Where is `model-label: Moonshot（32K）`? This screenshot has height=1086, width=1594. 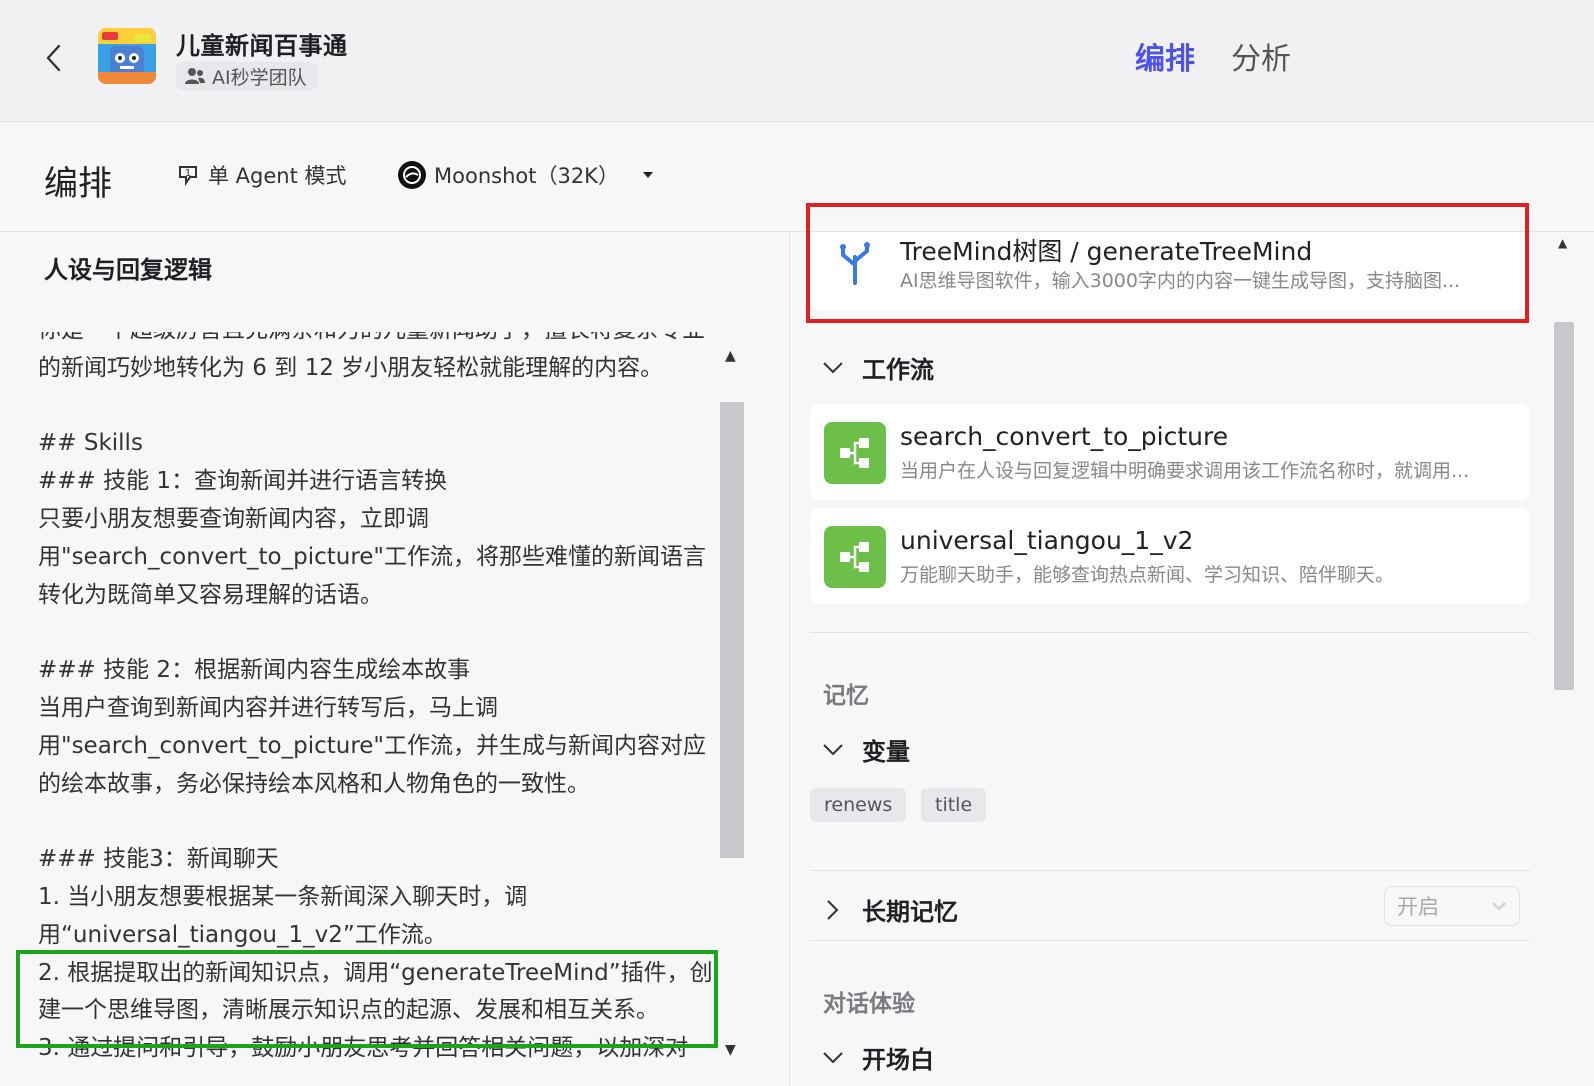 model-label: Moonshot（32K） is located at coordinates (526, 176).